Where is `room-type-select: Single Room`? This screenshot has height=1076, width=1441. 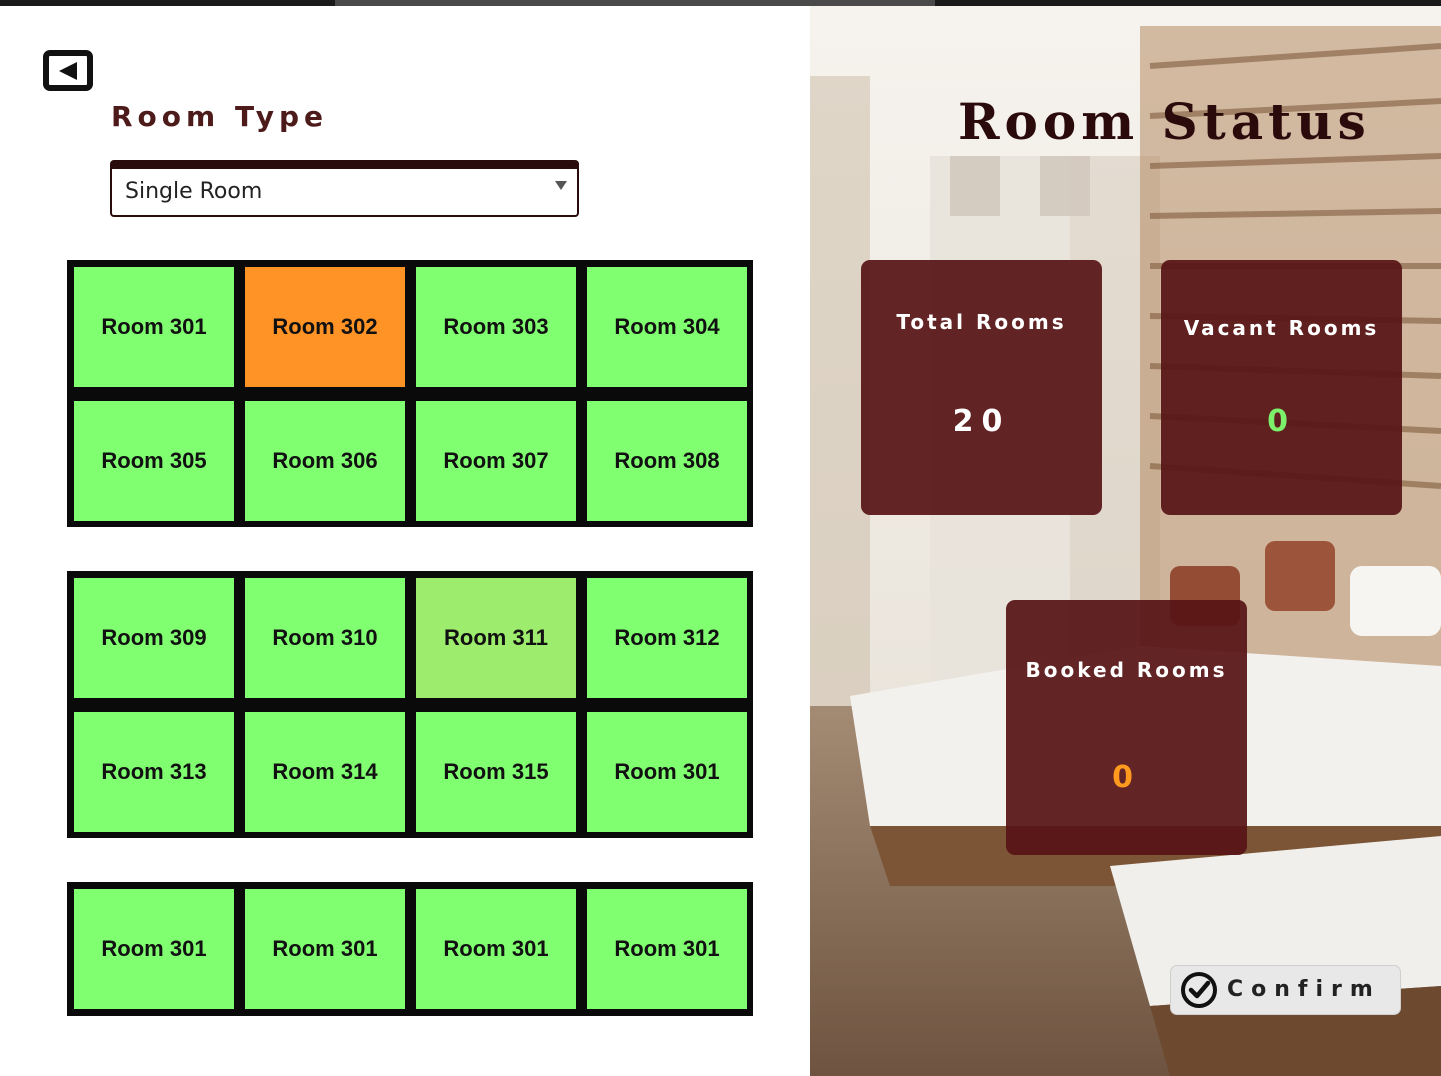 room-type-select: Single Room is located at coordinates (344, 188).